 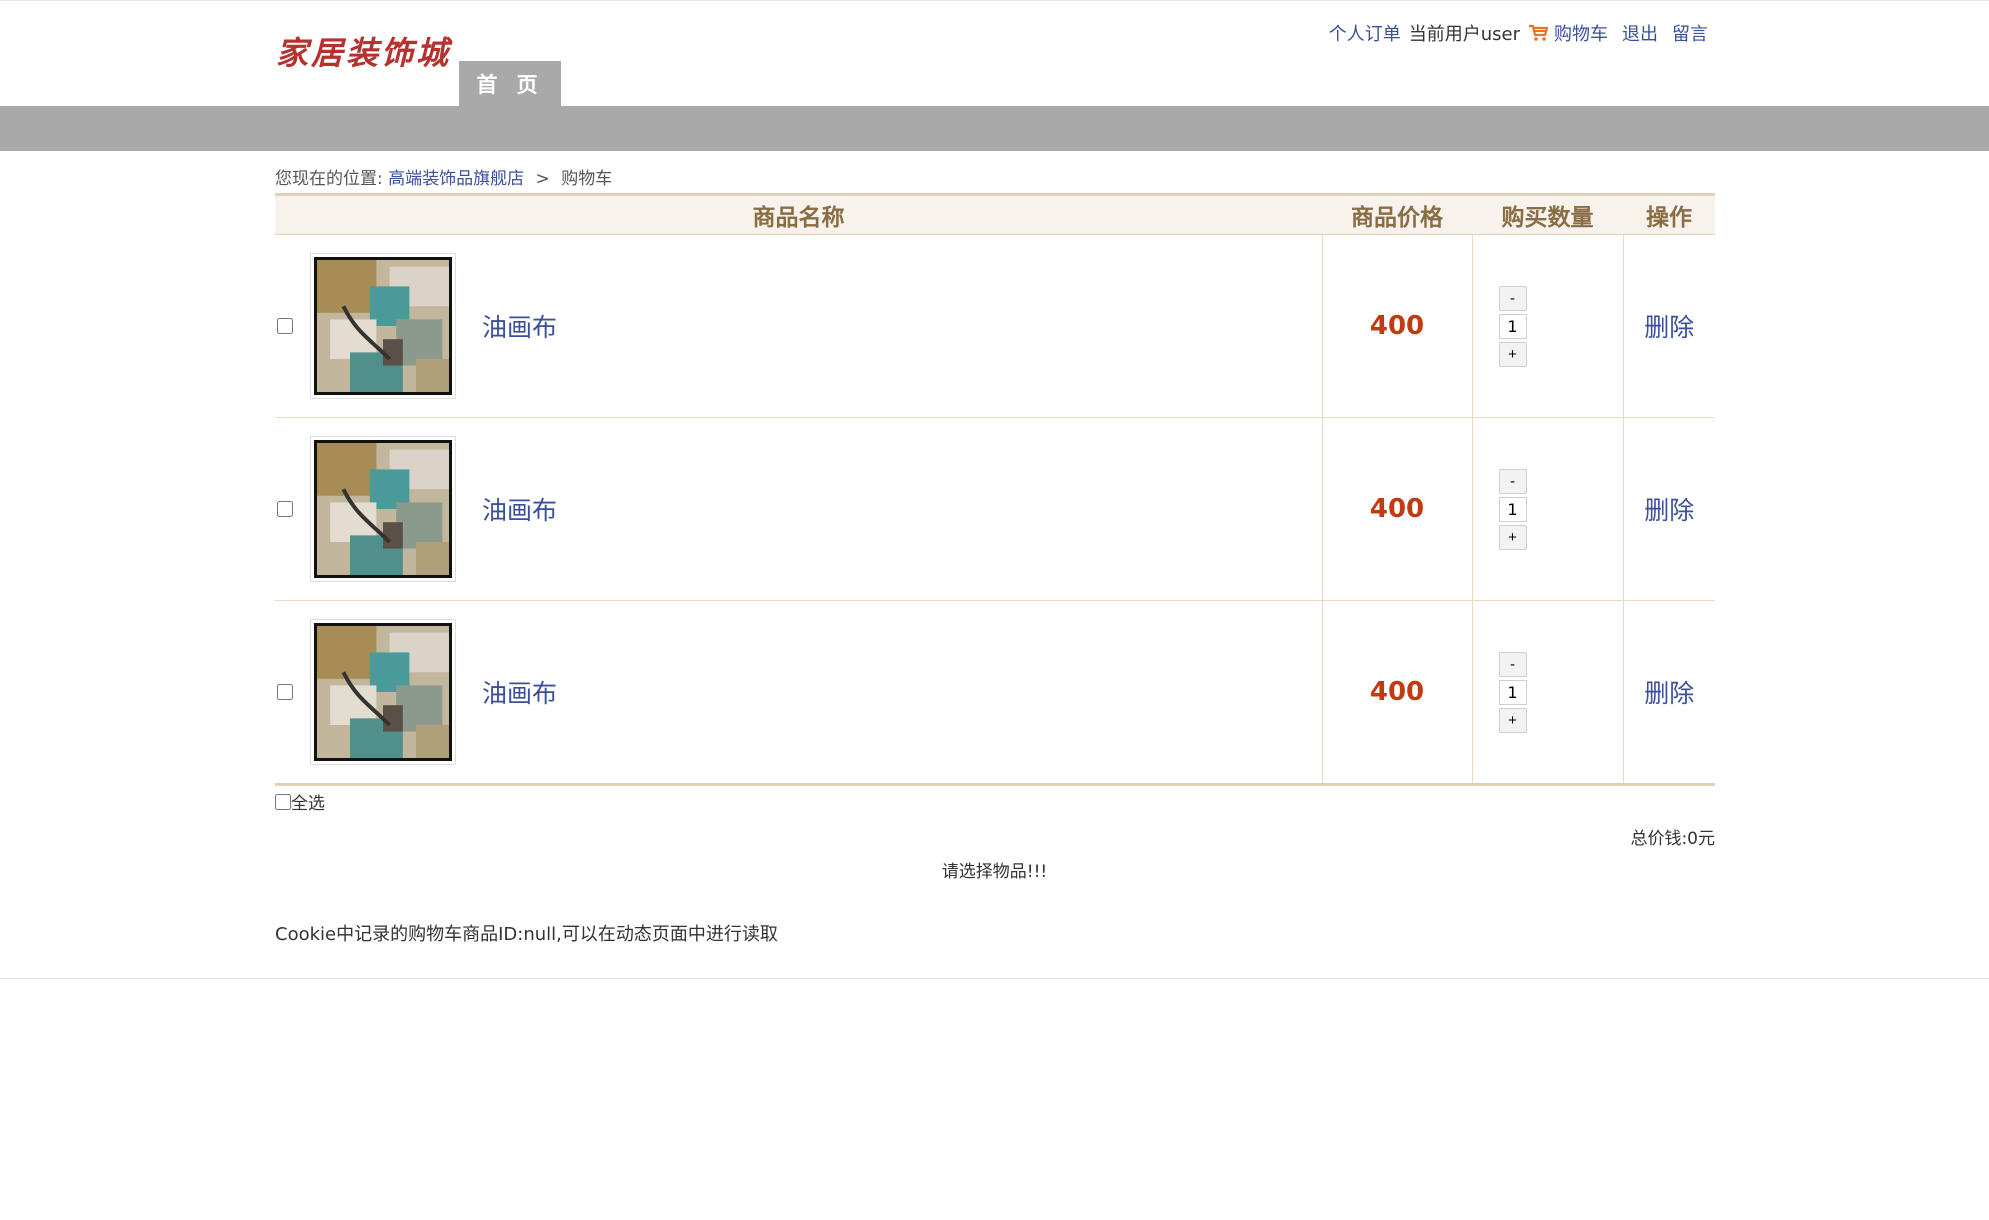 What do you see at coordinates (329, 179) in the screenshot?
I see `breadcrumb-prefix: 您现在的位置:` at bounding box center [329, 179].